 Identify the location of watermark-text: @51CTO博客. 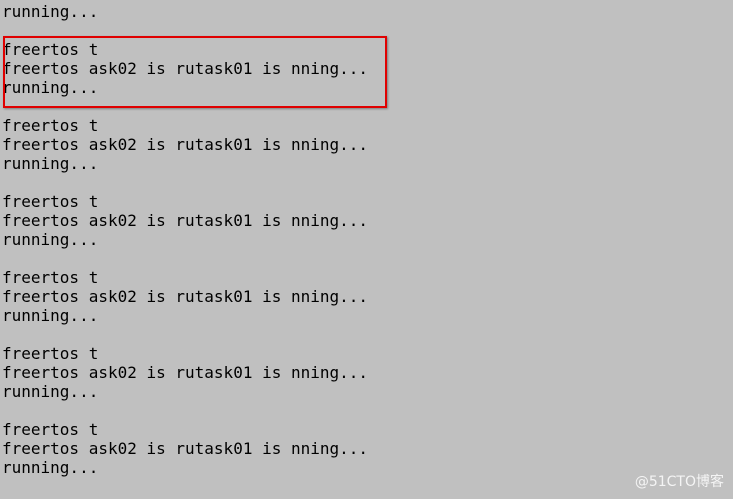
(679, 482).